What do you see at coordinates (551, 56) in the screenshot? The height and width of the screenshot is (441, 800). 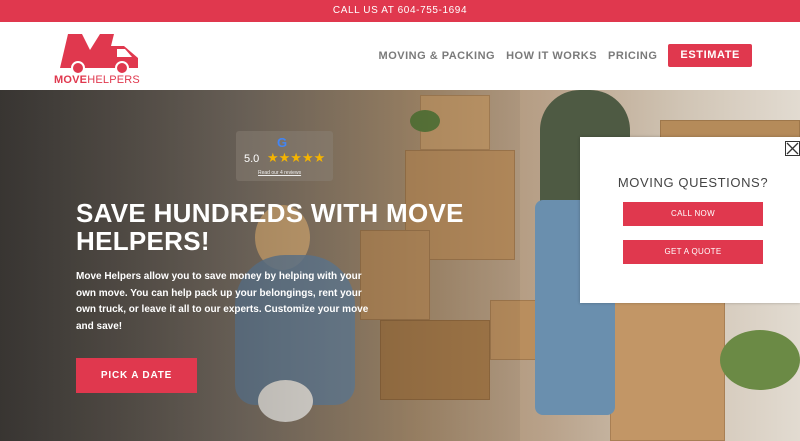 I see `nav-how-it-works: HOW IT WORKS` at bounding box center [551, 56].